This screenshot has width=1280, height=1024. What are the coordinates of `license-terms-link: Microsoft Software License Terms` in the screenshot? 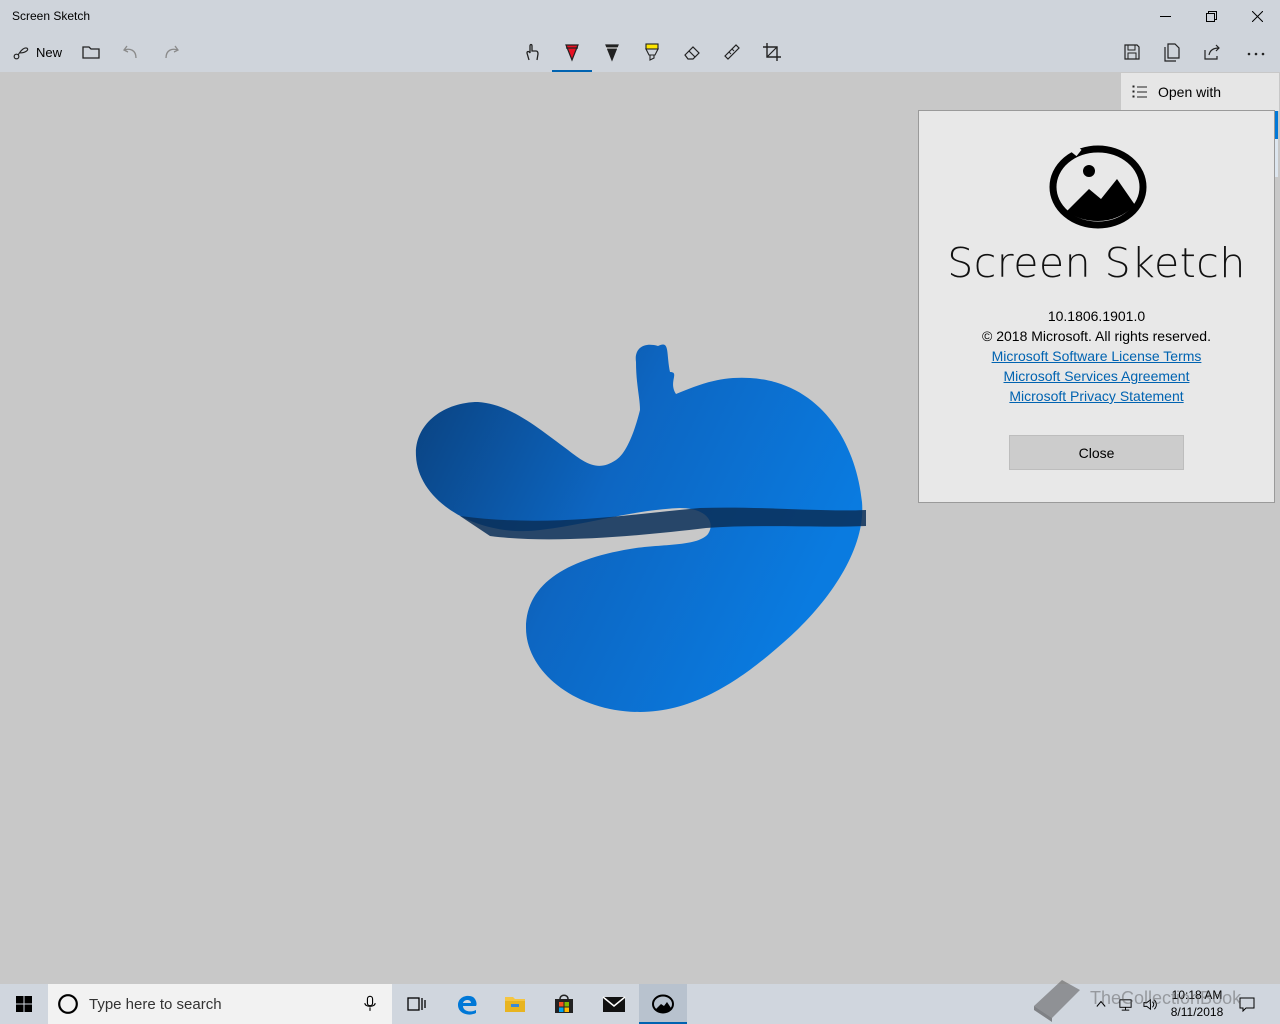 It's located at (1097, 356).